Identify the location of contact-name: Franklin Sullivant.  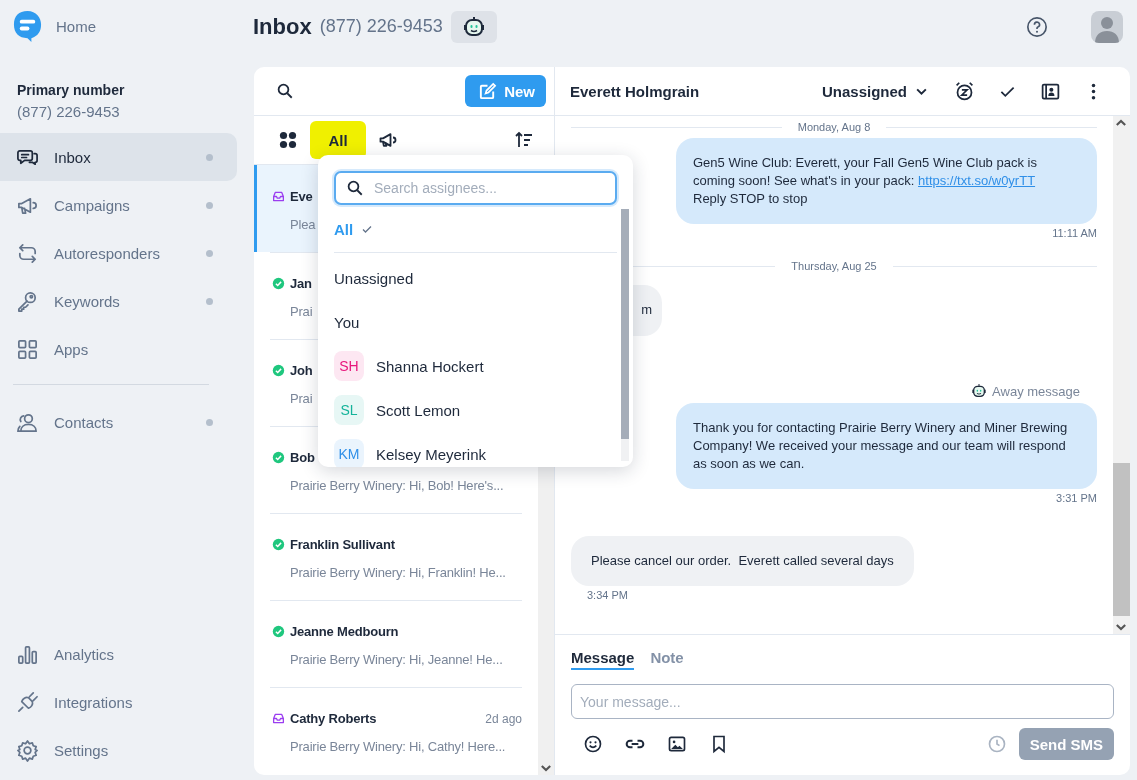
(342, 544).